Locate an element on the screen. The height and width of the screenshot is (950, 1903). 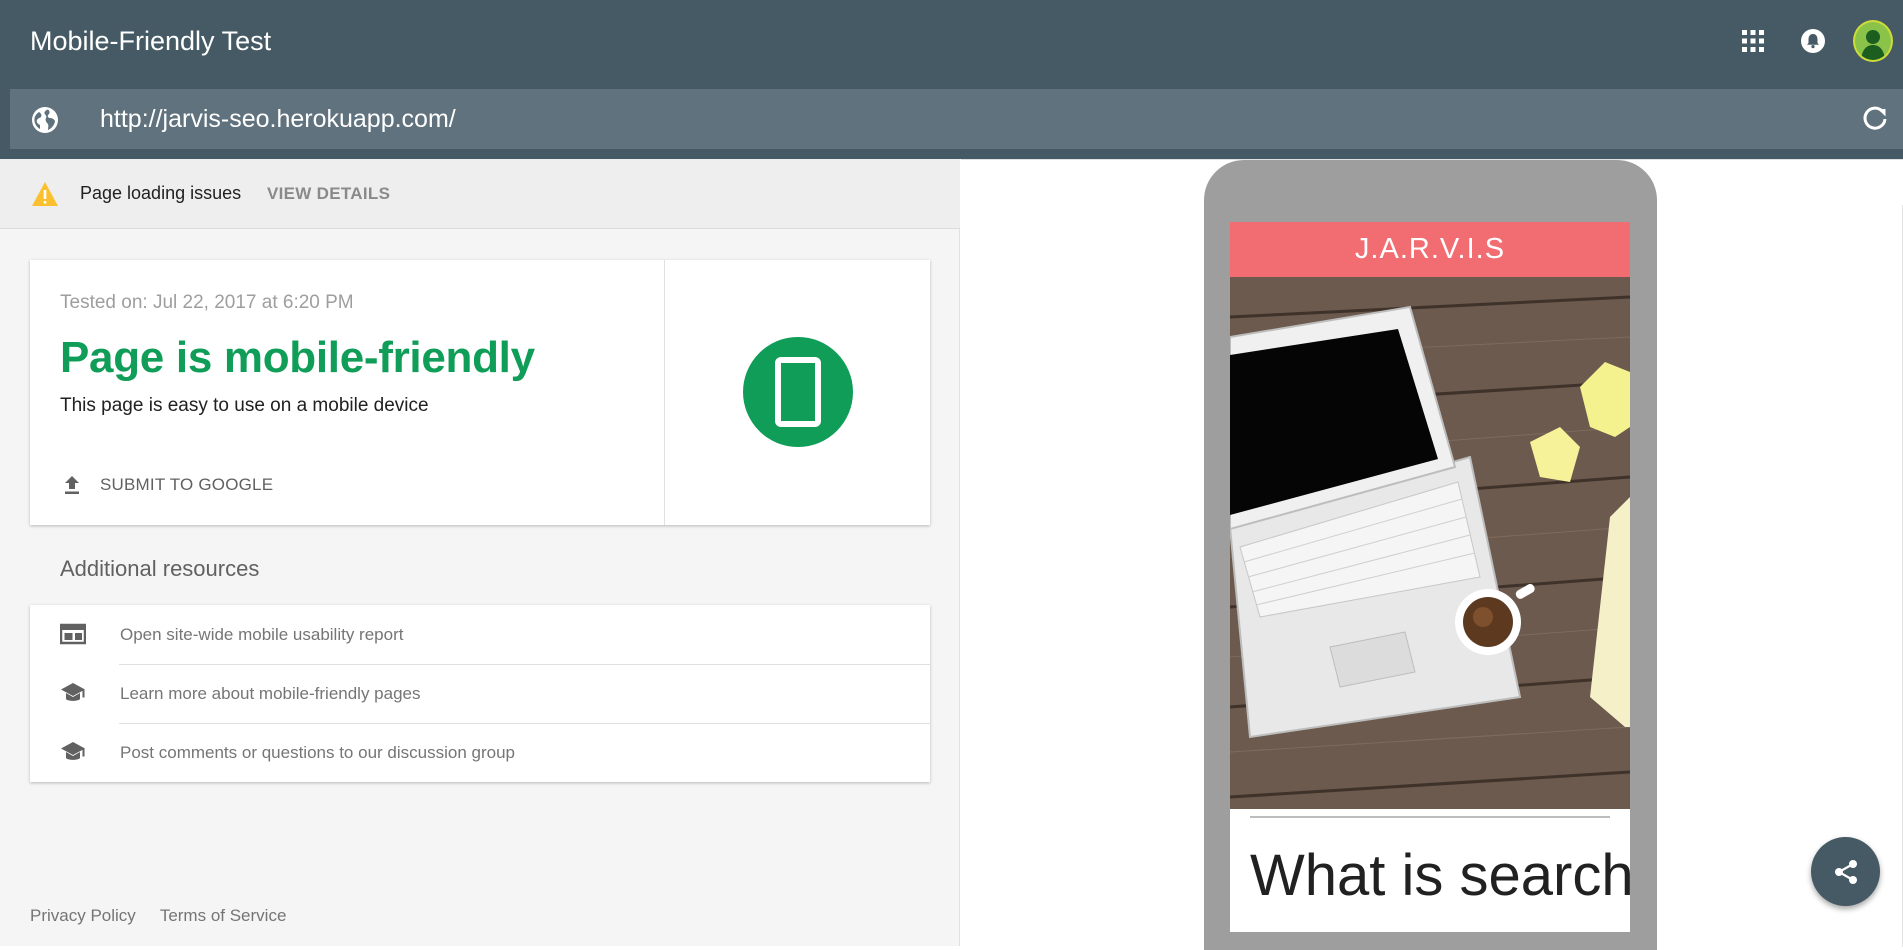
smartphone-icon is located at coordinates (798, 392).